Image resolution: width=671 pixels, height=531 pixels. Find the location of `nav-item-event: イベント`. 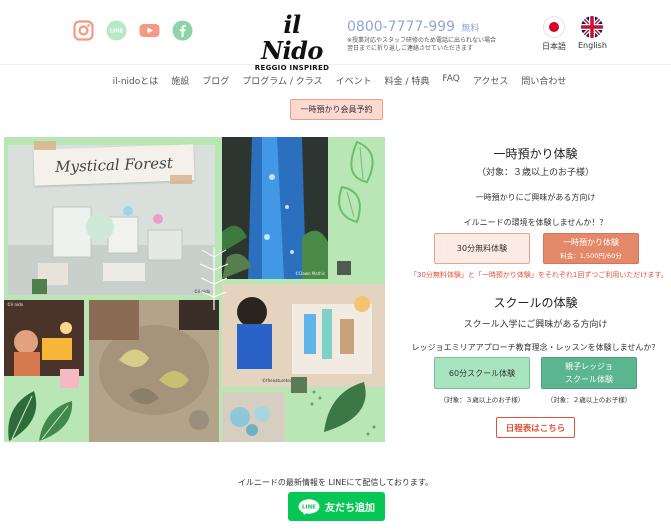

nav-item-event: イベント is located at coordinates (354, 80).